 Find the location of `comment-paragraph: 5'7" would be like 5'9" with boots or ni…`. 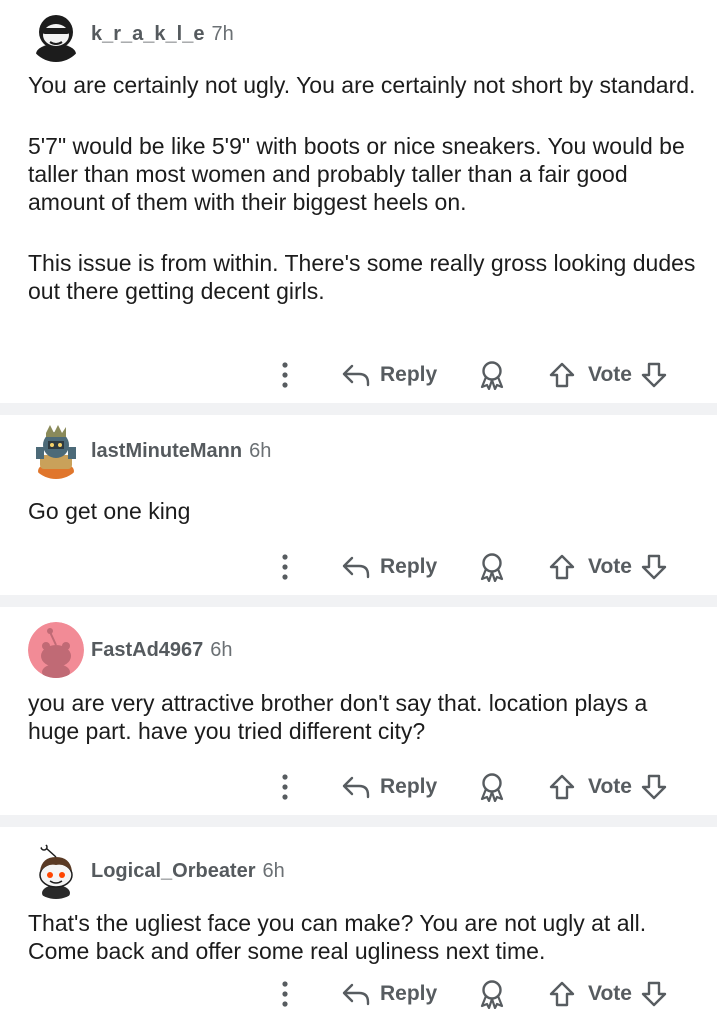

comment-paragraph: 5'7" would be like 5'9" with boots or ni… is located at coordinates (356, 174).